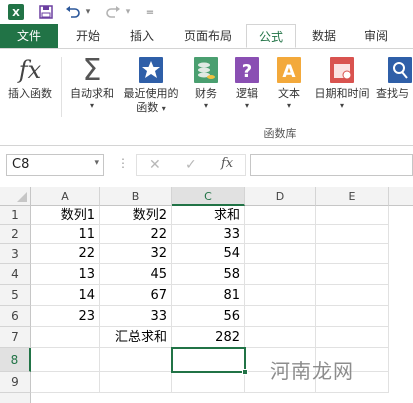  What do you see at coordinates (136, 382) in the screenshot?
I see `cell-b9` at bounding box center [136, 382].